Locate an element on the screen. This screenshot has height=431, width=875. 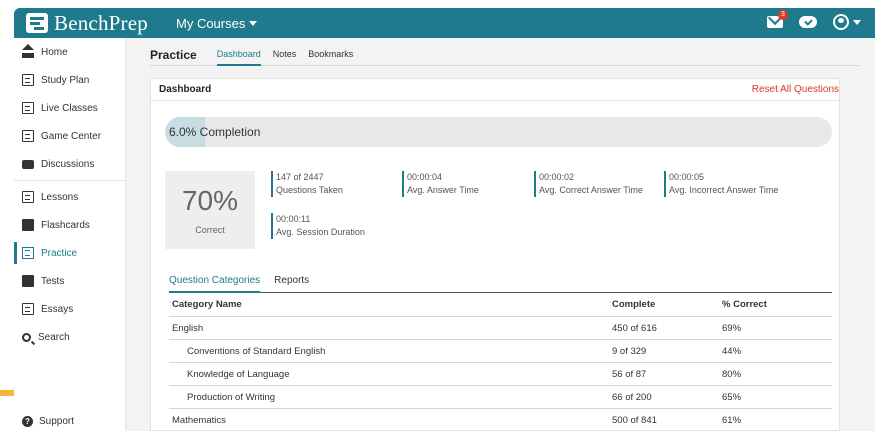
table-row: English 450 of 616 69% is located at coordinates (500, 328).